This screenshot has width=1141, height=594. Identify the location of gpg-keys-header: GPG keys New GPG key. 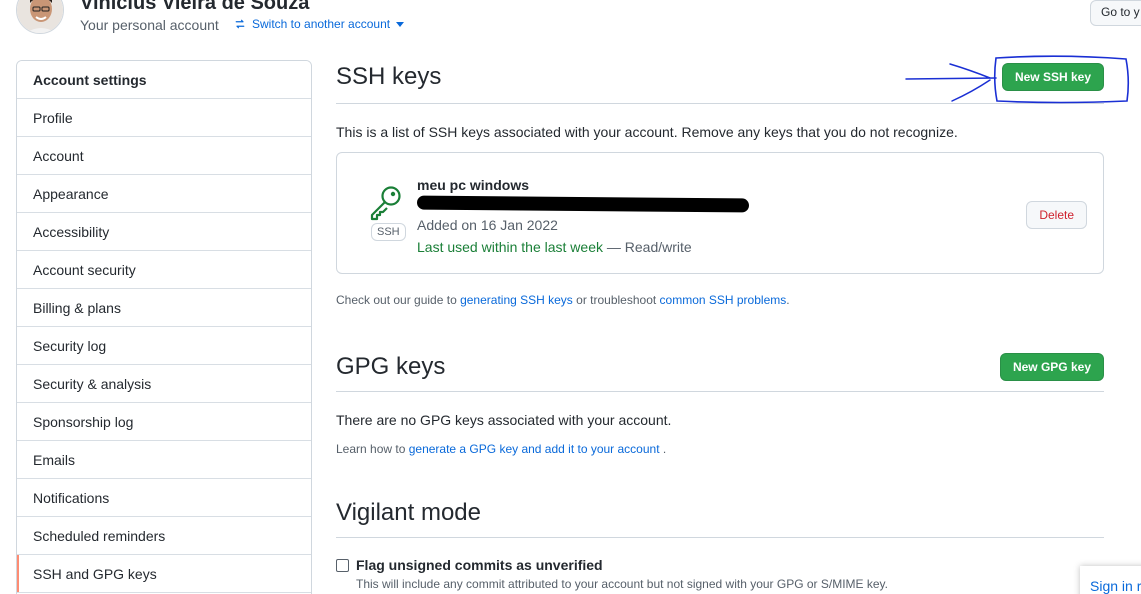
(720, 372).